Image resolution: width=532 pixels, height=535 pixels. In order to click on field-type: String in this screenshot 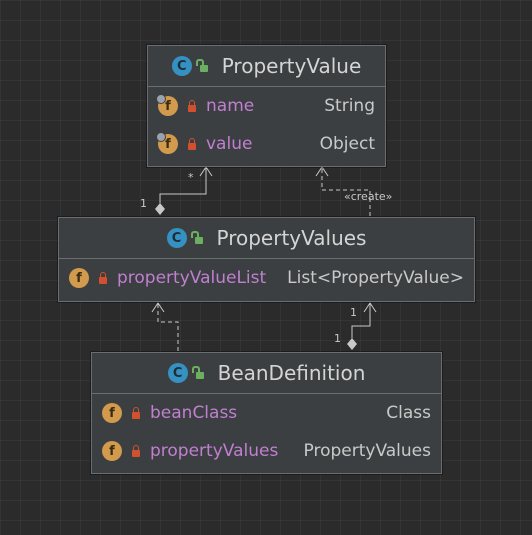, I will do `click(349, 106)`.